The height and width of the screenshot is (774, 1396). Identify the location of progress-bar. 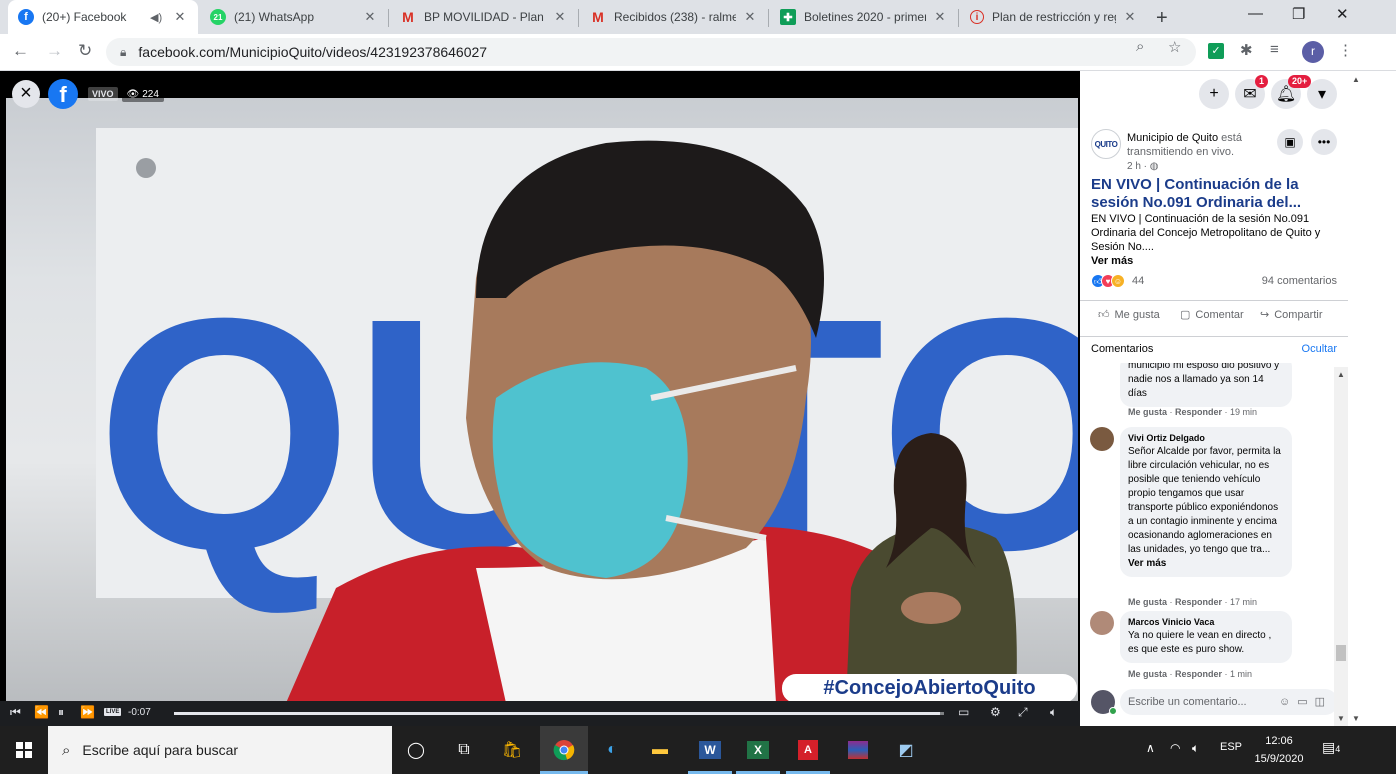
(559, 713).